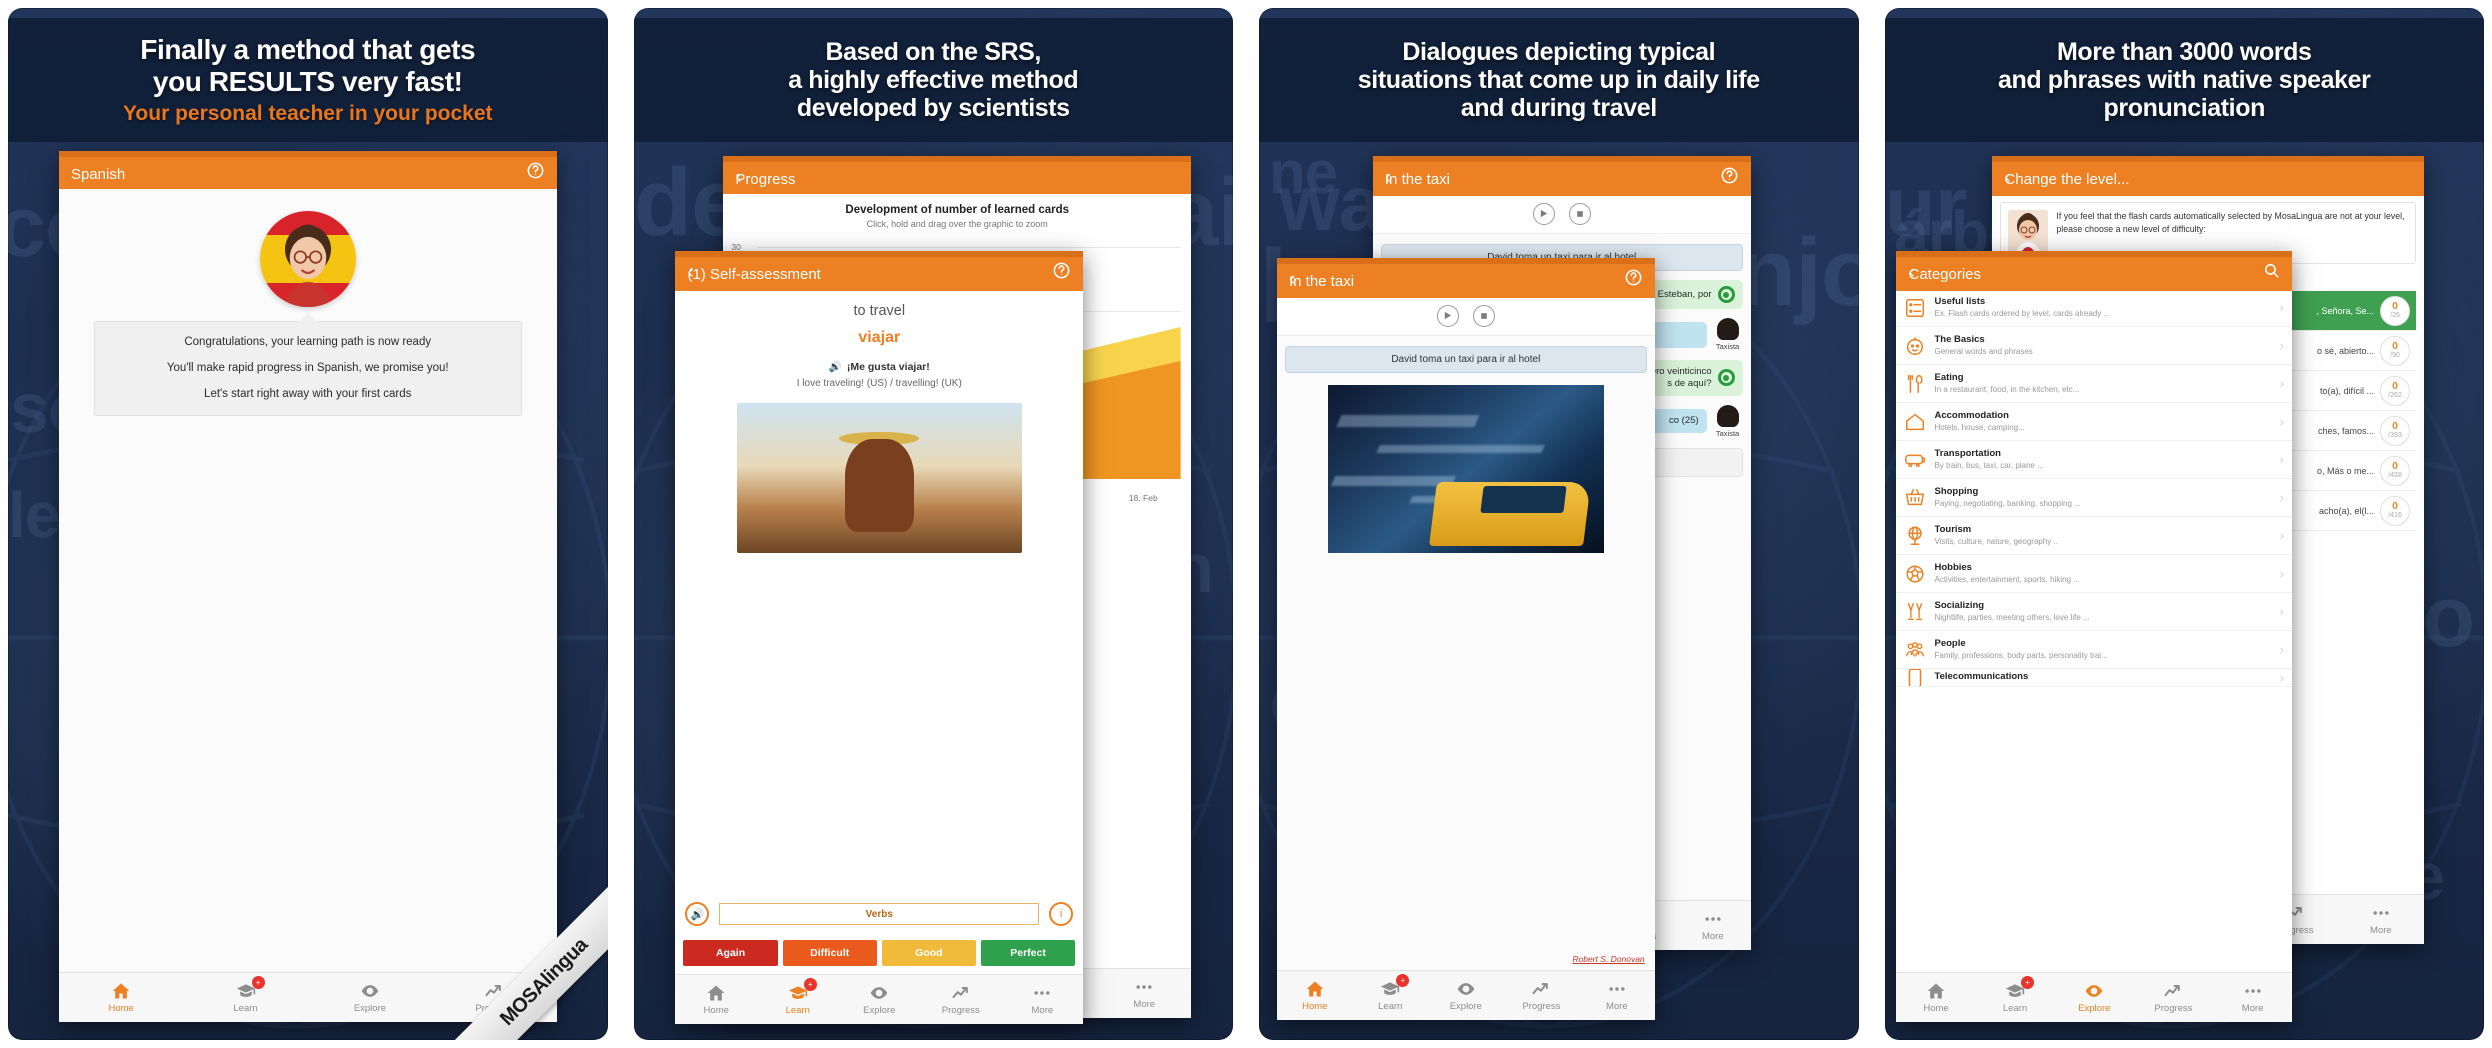 The height and width of the screenshot is (1048, 2492). I want to click on rating-perfect-button: Perfect, so click(1028, 953).